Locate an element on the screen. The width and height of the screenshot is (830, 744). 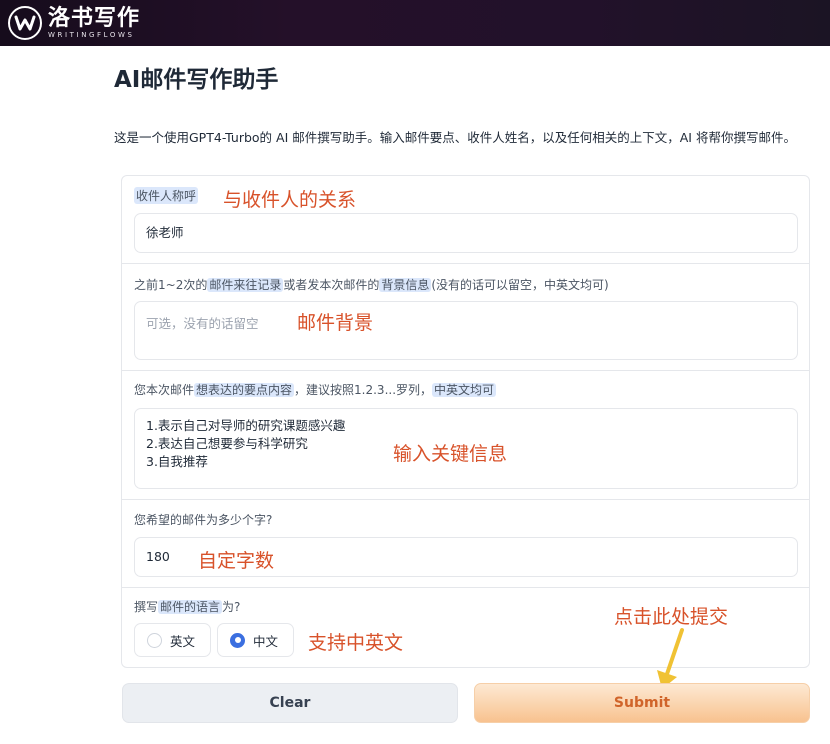
clear-button-label: Clear is located at coordinates (290, 703).